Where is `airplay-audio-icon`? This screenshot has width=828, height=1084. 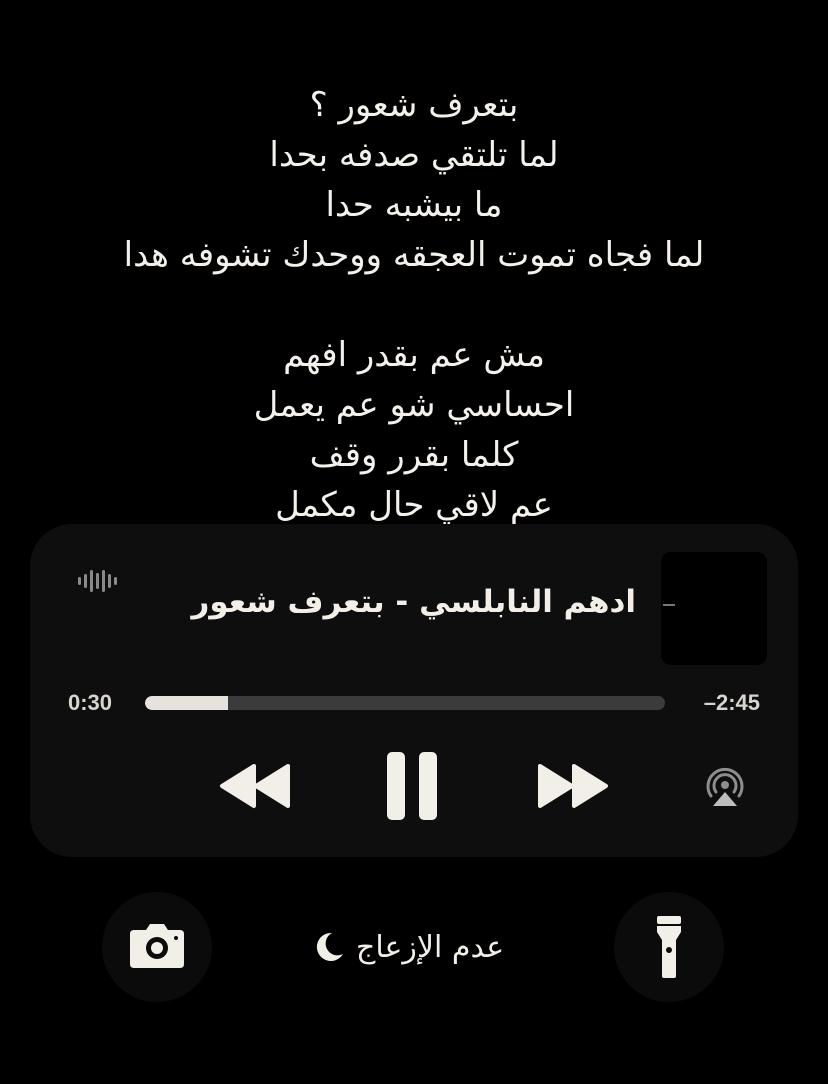 airplay-audio-icon is located at coordinates (725, 786).